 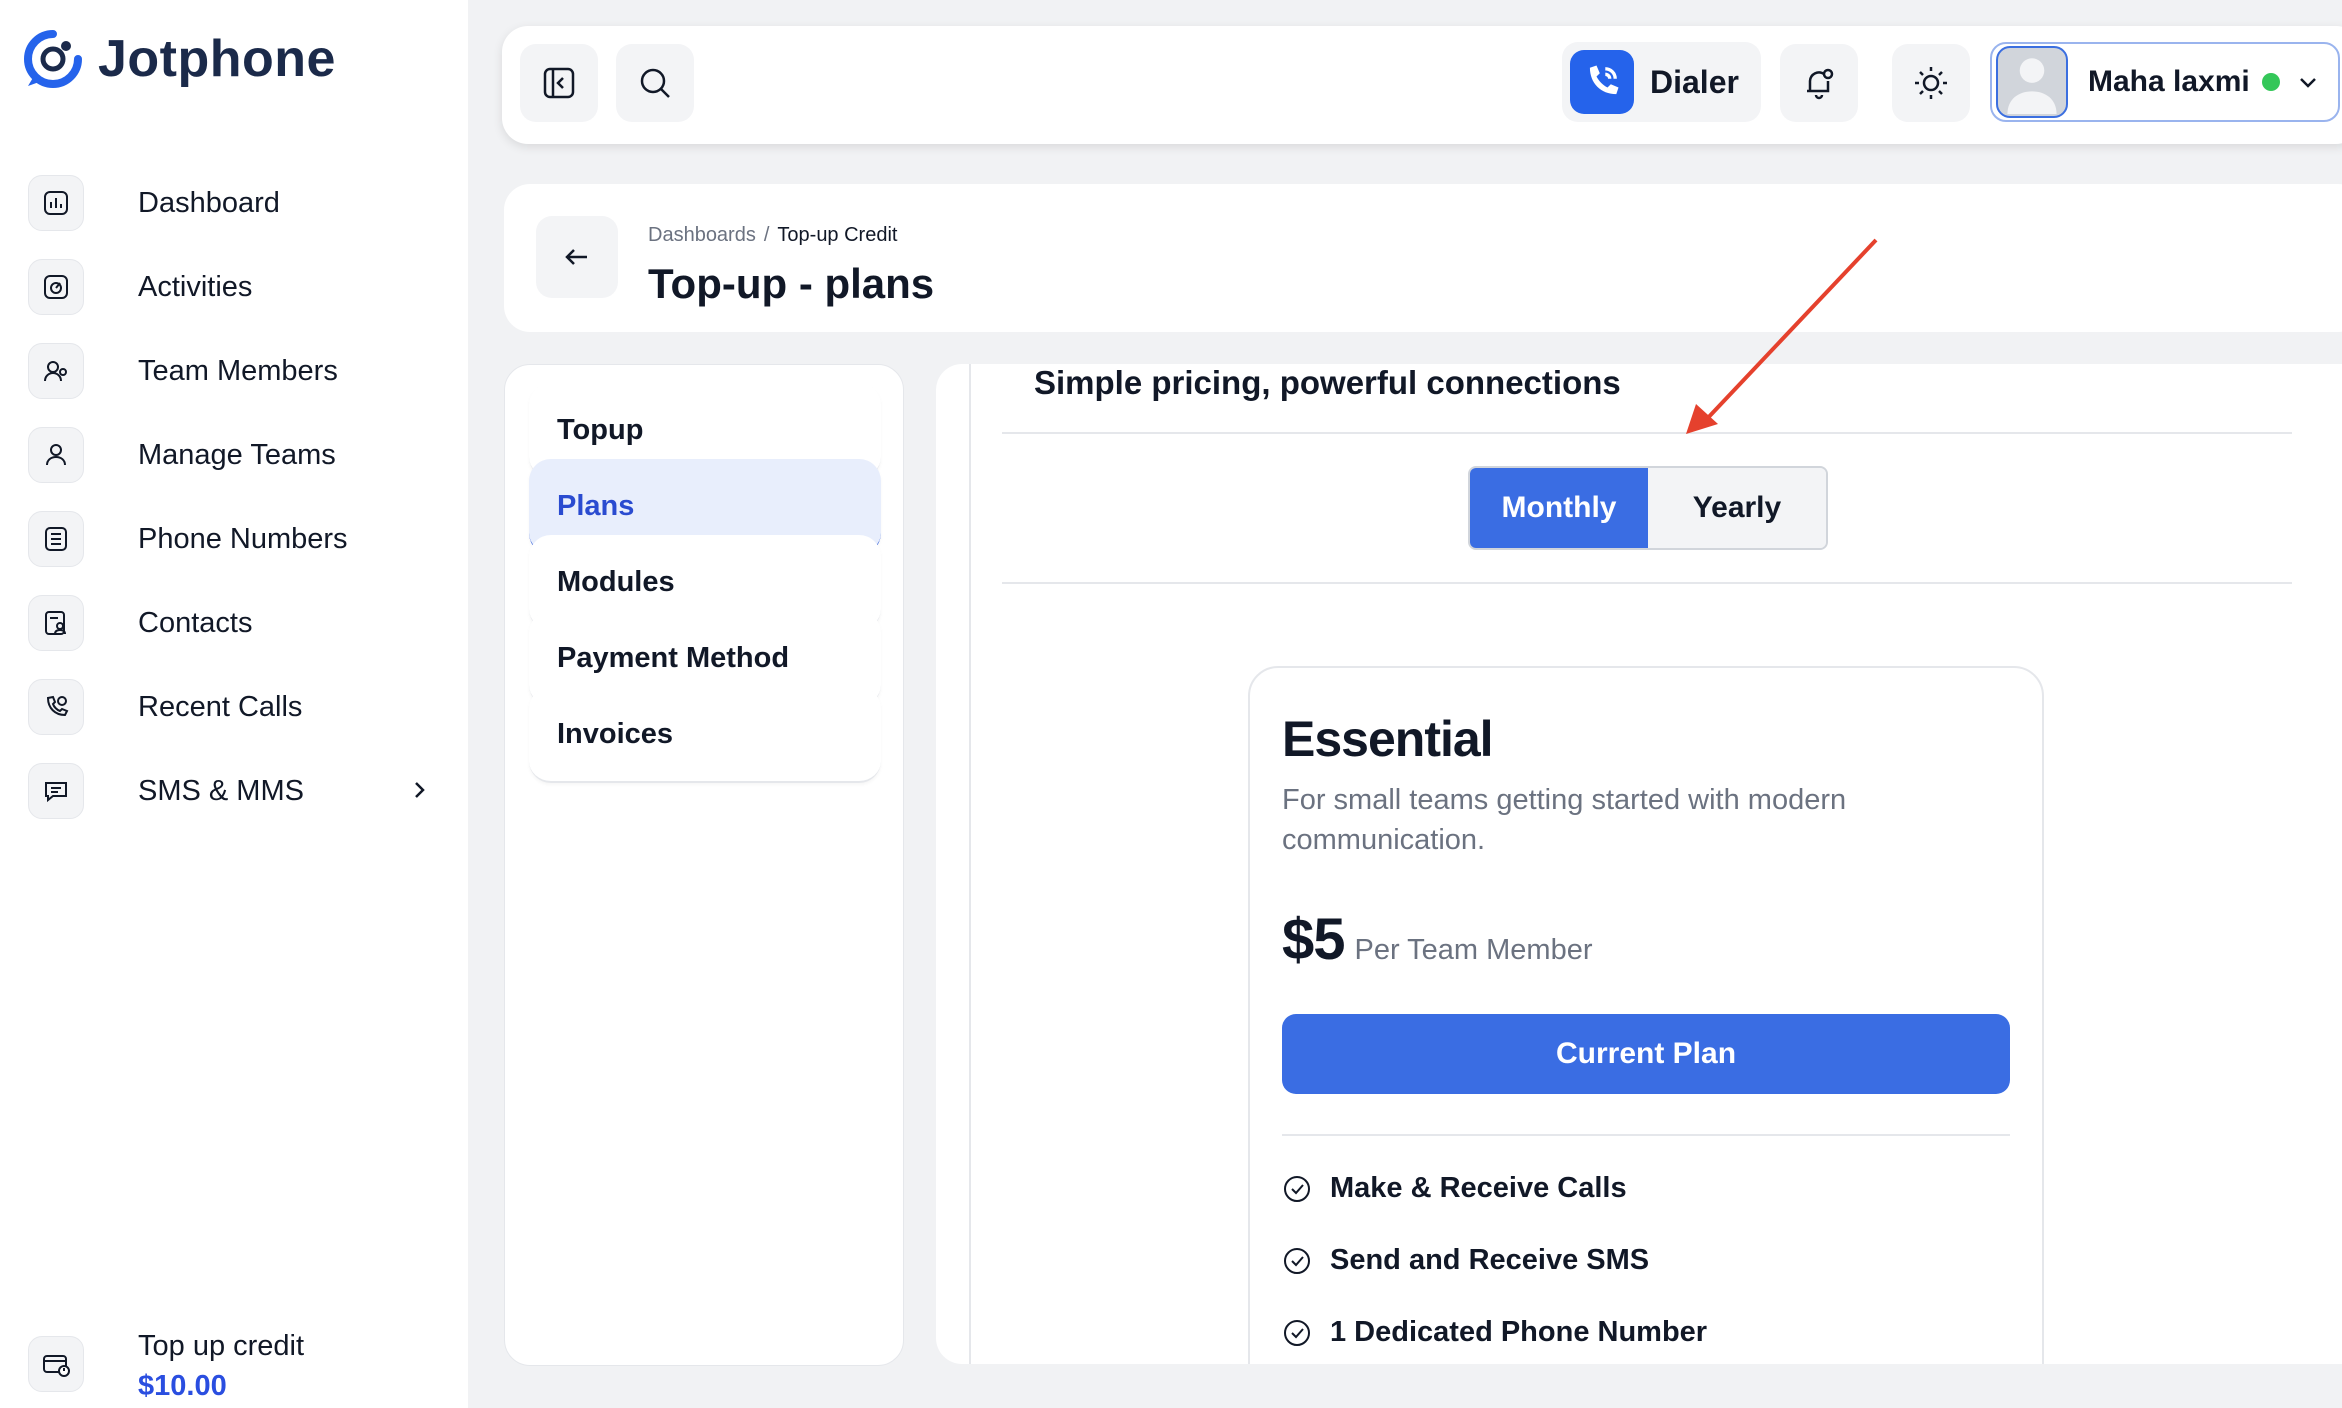 What do you see at coordinates (1559, 508) in the screenshot?
I see `monthly-toggle-button: Monthly` at bounding box center [1559, 508].